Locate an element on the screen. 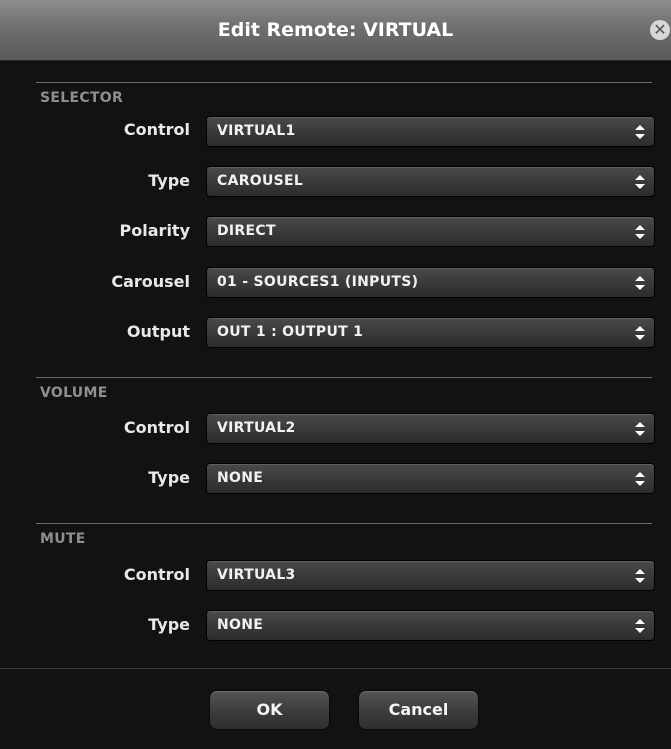 The width and height of the screenshot is (671, 749). close-icon: ✕ is located at coordinates (660, 30).